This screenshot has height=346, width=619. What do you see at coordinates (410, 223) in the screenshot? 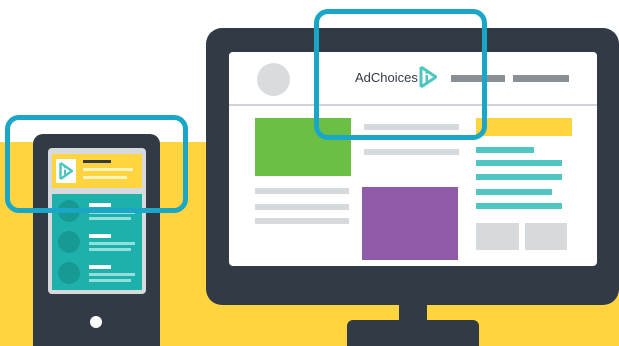
I see `image-placeholder-purple` at bounding box center [410, 223].